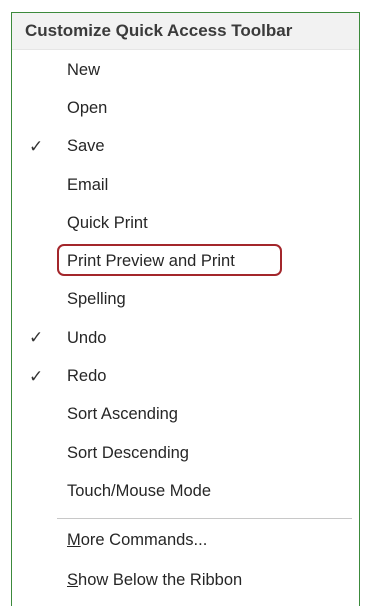  I want to click on menu-item-label: Redo, so click(87, 376).